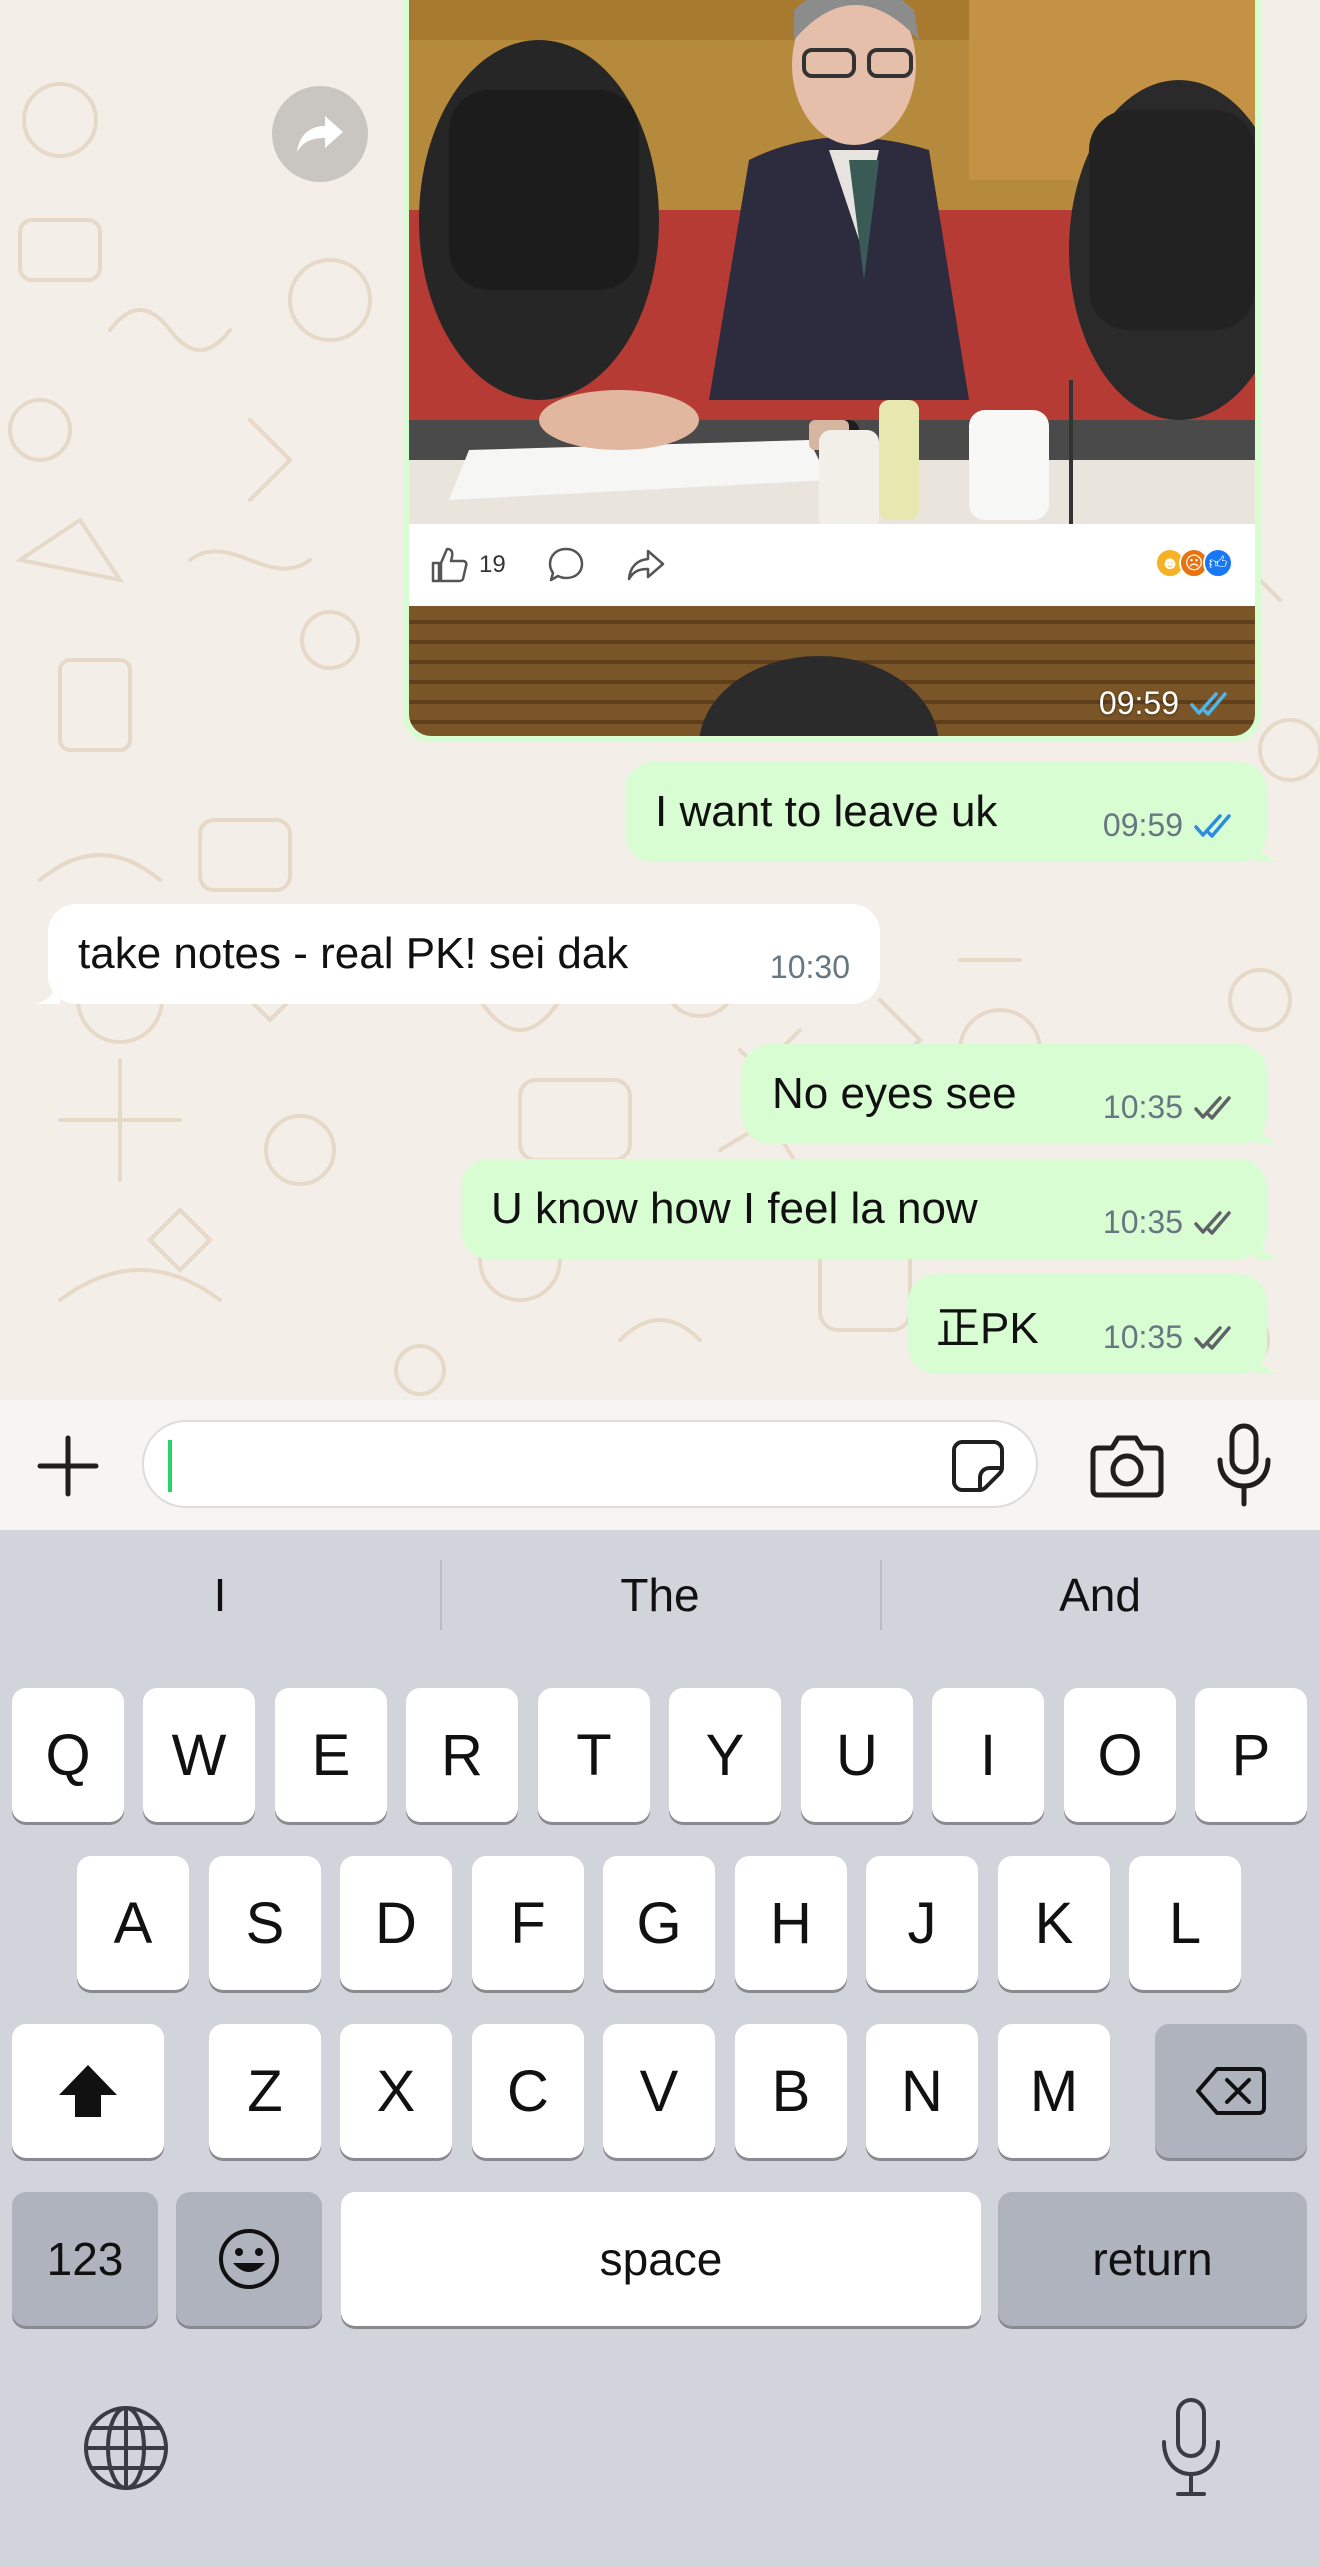 The height and width of the screenshot is (2567, 1320). Describe the element at coordinates (396, 1923) in the screenshot. I see `key-d: D` at that location.